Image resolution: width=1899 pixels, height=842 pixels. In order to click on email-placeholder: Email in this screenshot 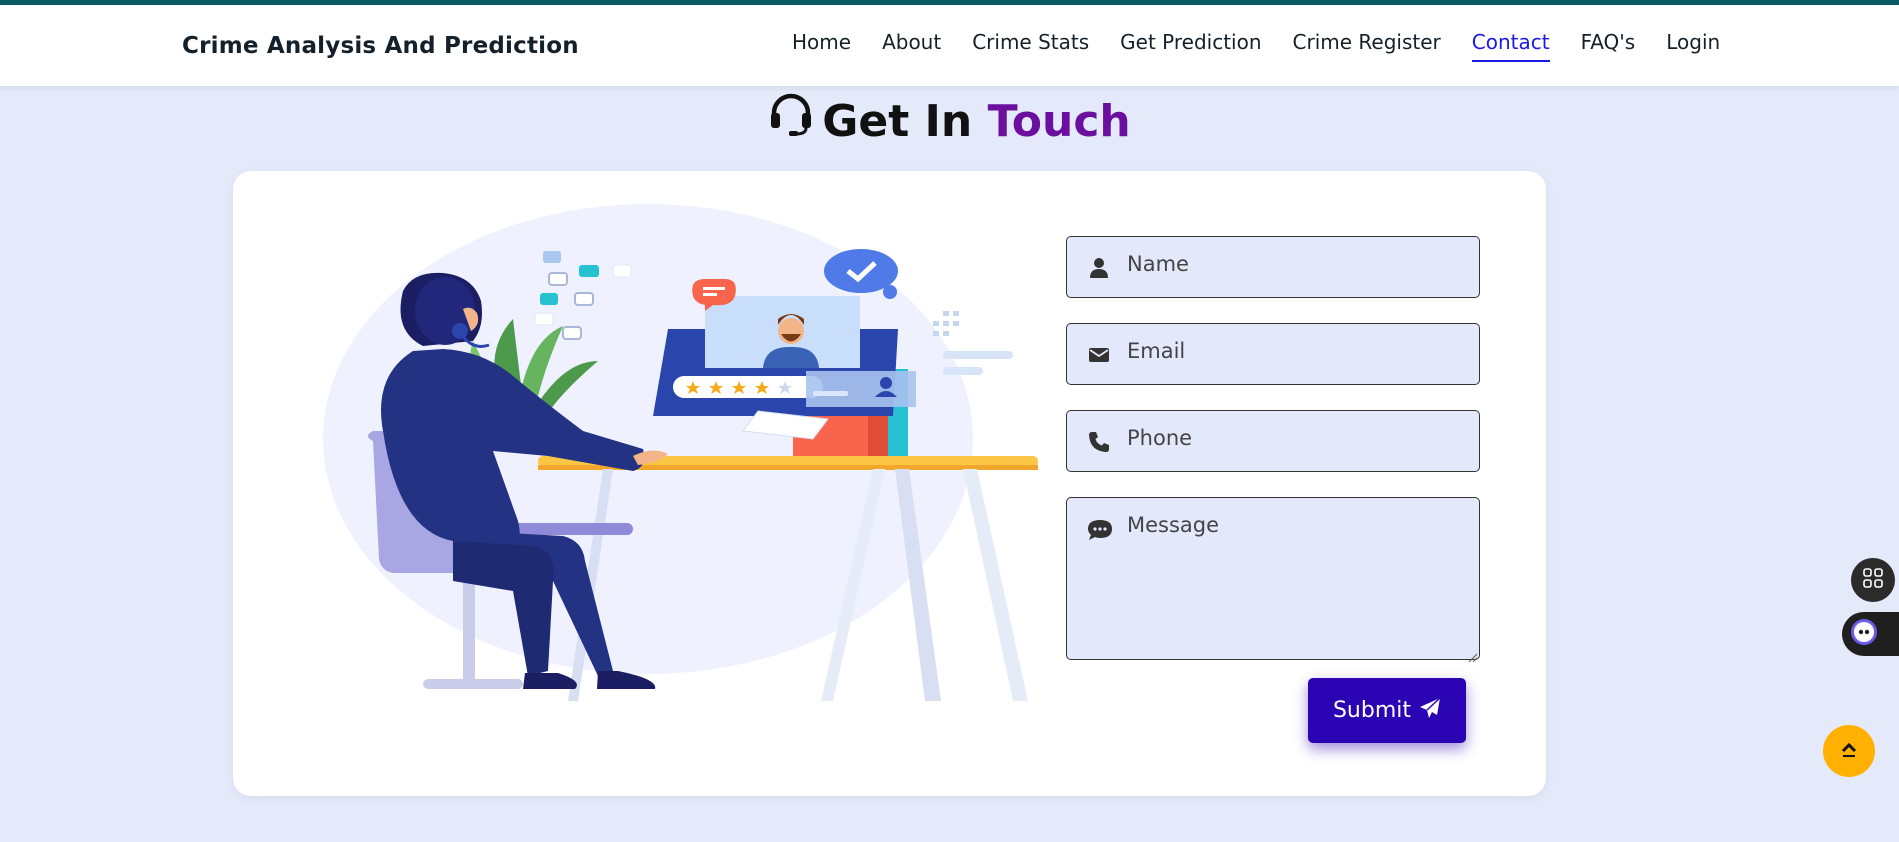, I will do `click(1156, 351)`.